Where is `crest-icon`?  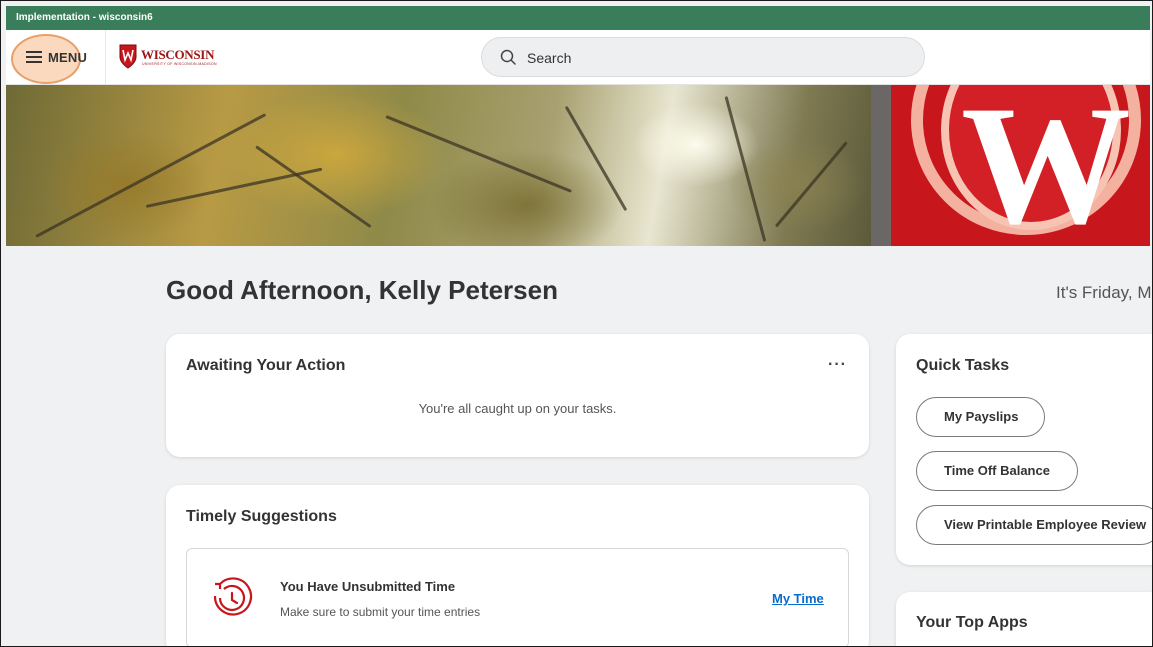 crest-icon is located at coordinates (128, 56).